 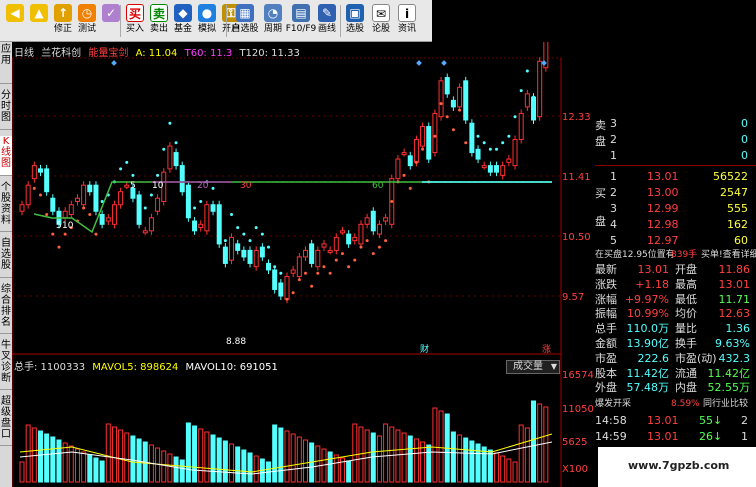 What do you see at coordinates (292, 207) in the screenshot?
I see `moving-average-line` at bounding box center [292, 207].